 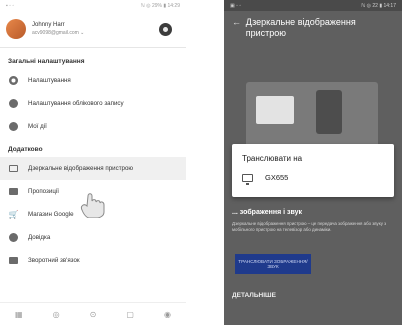 I want to click on menu-item-label: Налаштування, so click(x=49, y=80).